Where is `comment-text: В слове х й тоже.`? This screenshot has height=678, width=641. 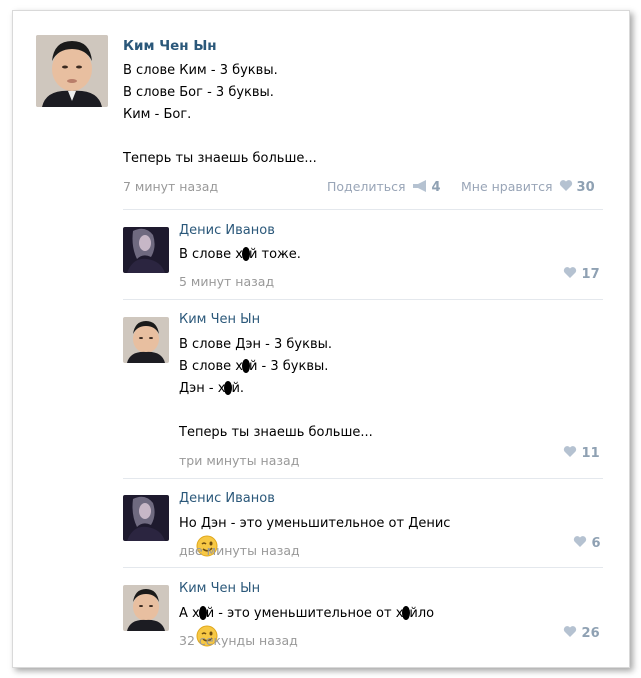
comment-text: В слове х й тоже. is located at coordinates (240, 255).